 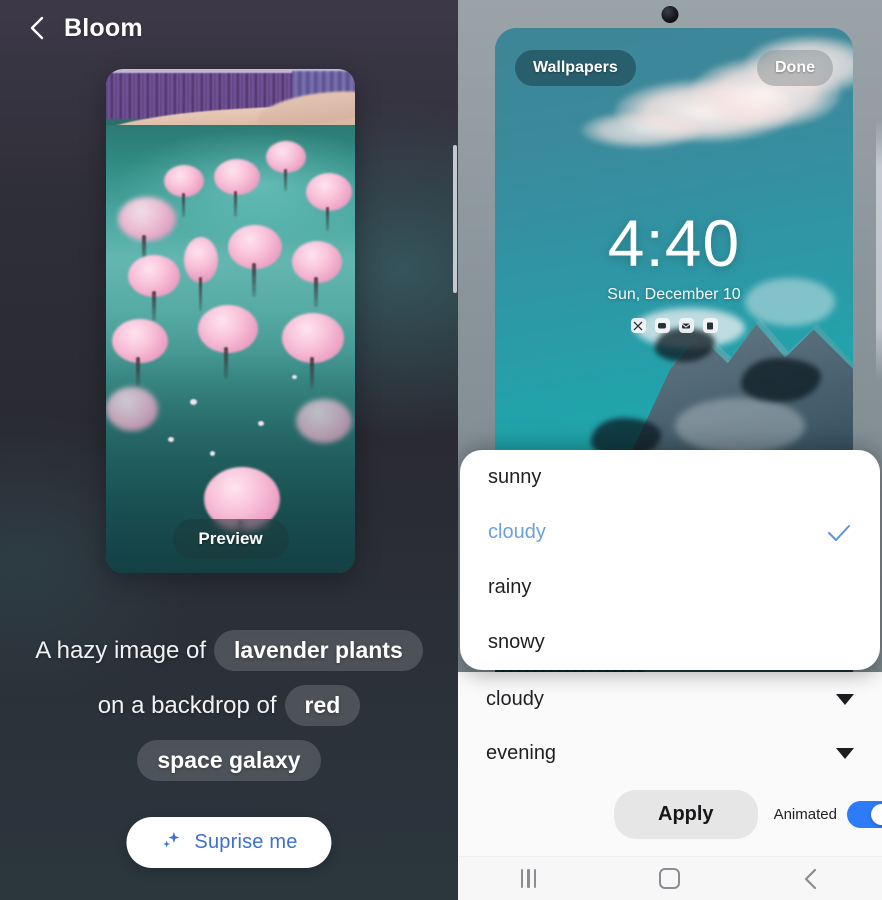 What do you see at coordinates (516, 642) in the screenshot?
I see `dropdown-option-label: snowy` at bounding box center [516, 642].